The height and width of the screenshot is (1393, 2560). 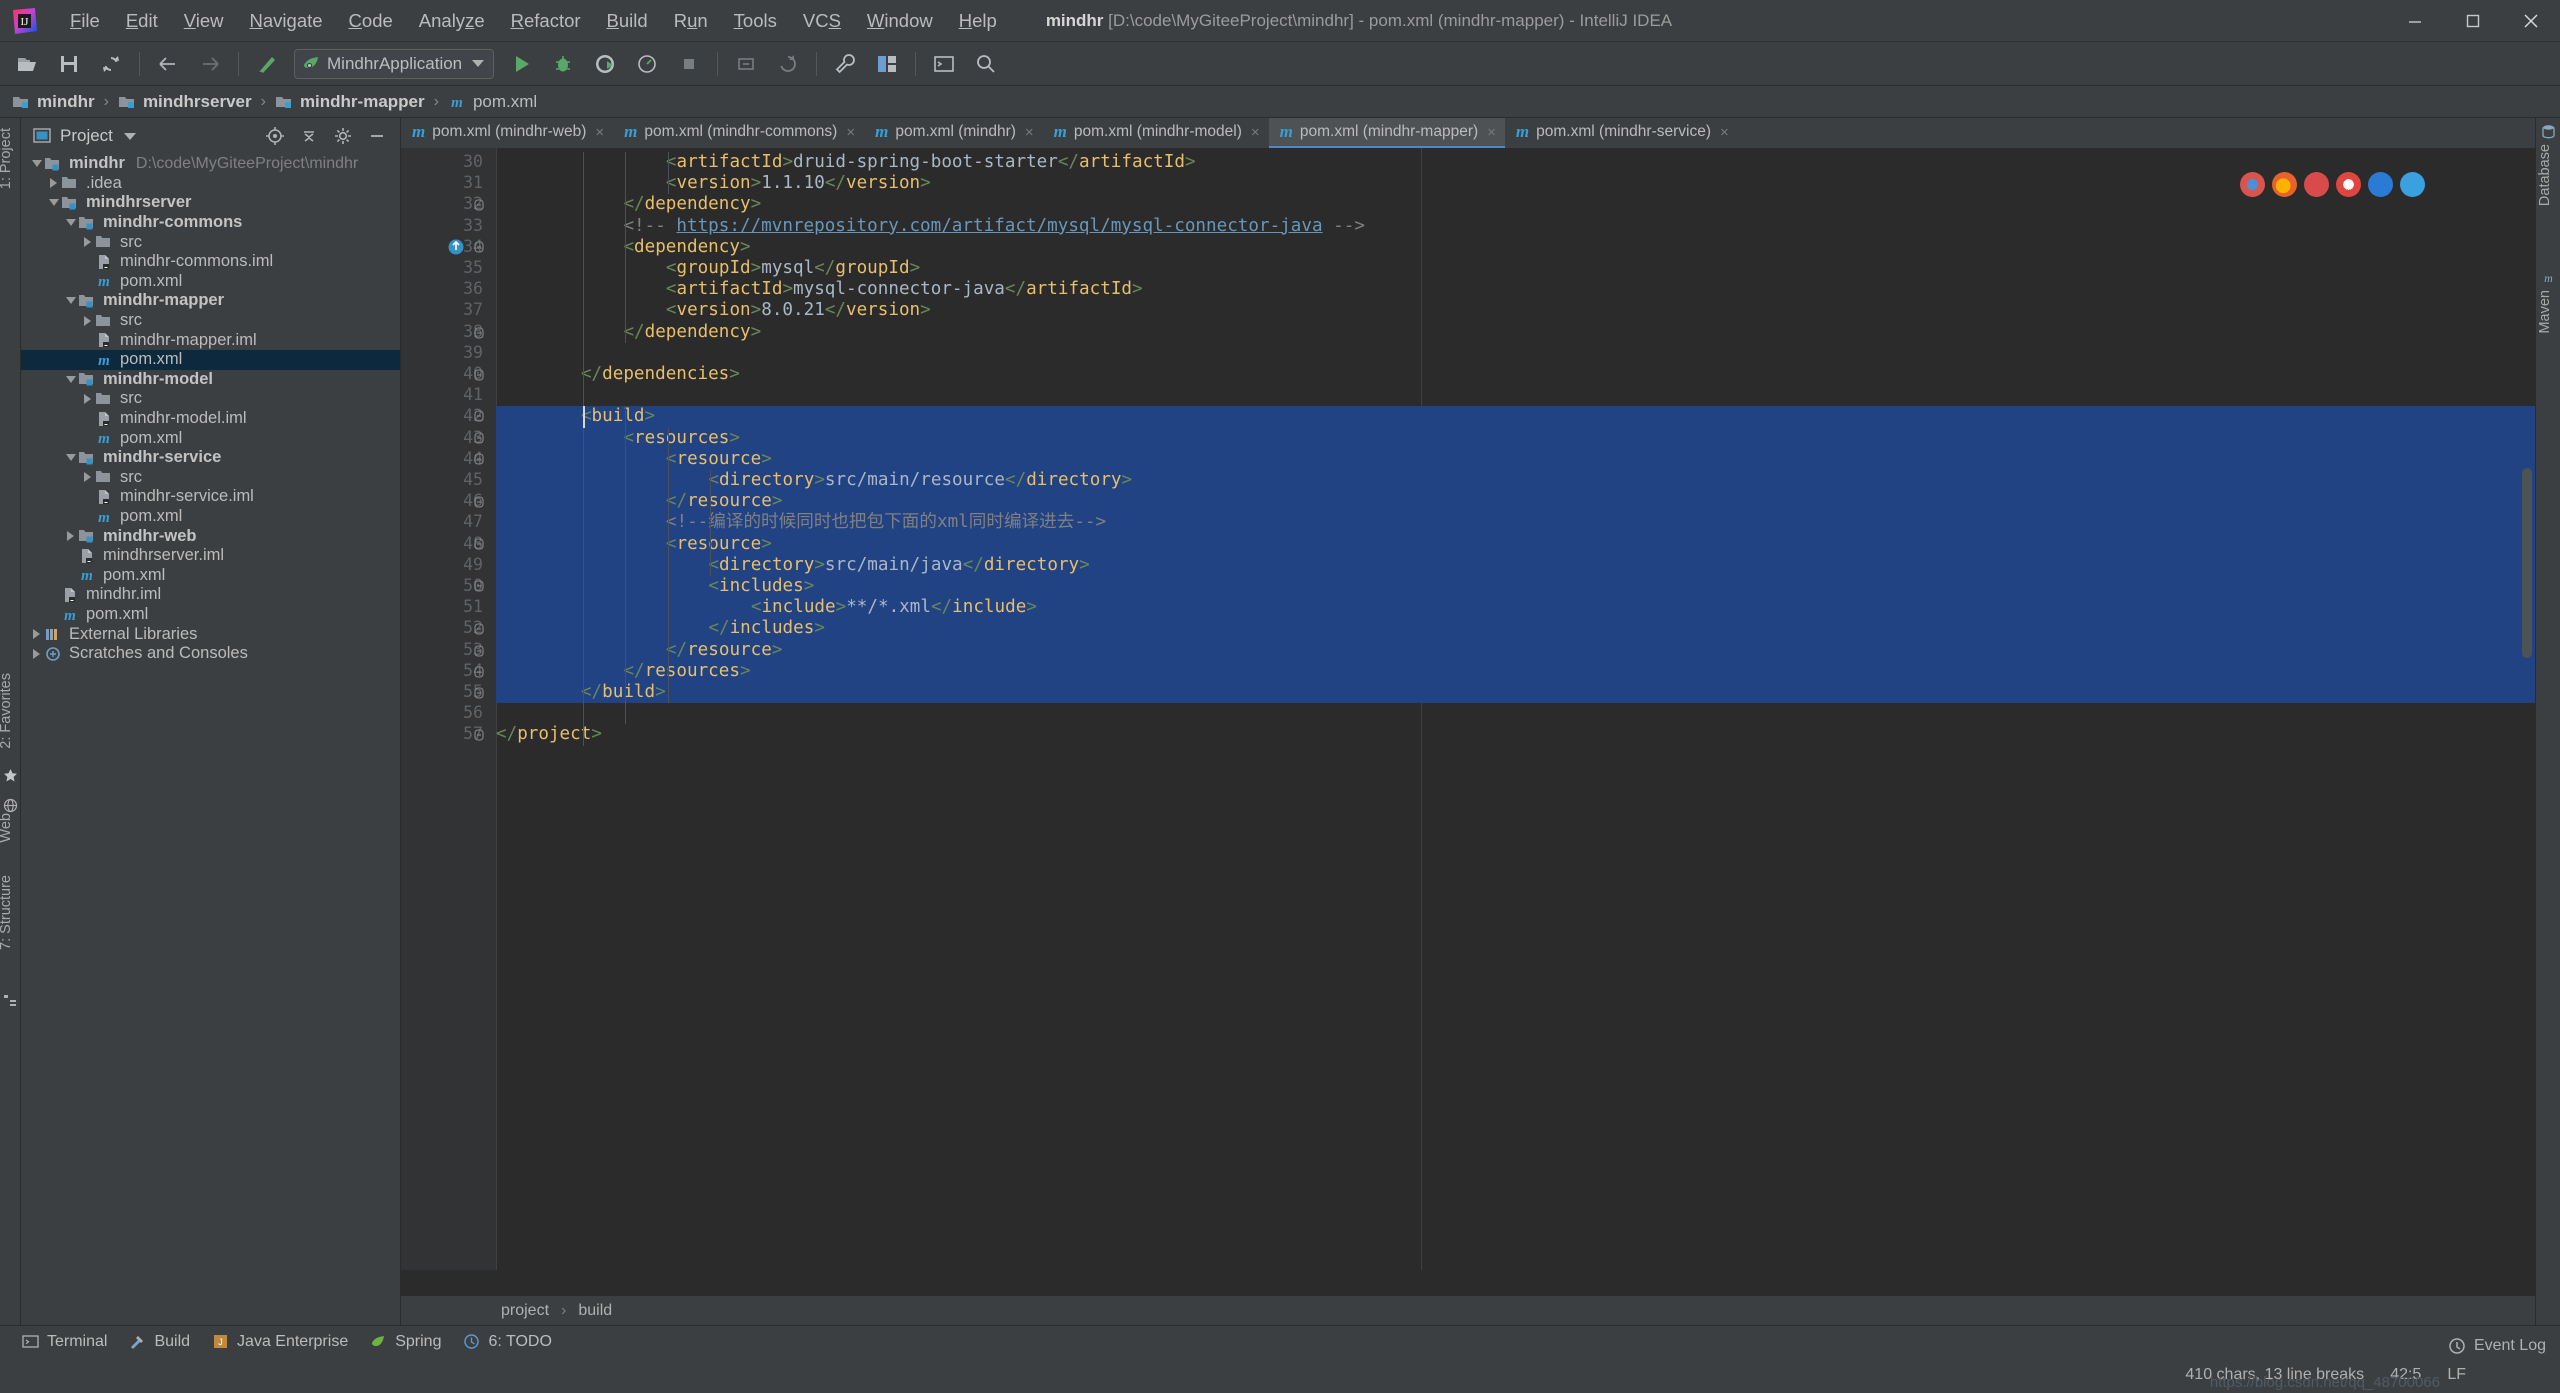 I want to click on debug-icon, so click(x=563, y=64).